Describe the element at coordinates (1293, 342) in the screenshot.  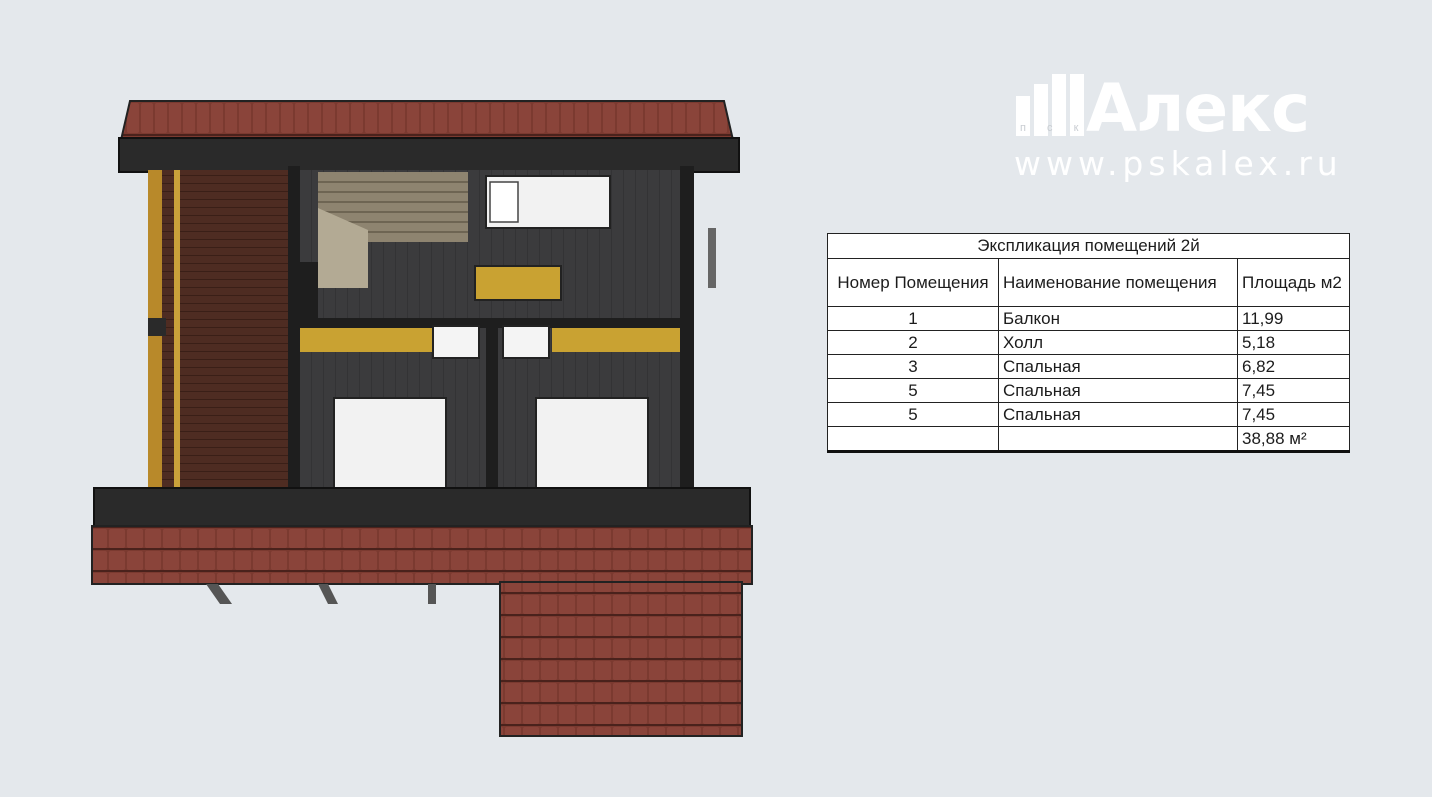
I see `room-area: 5,18` at that location.